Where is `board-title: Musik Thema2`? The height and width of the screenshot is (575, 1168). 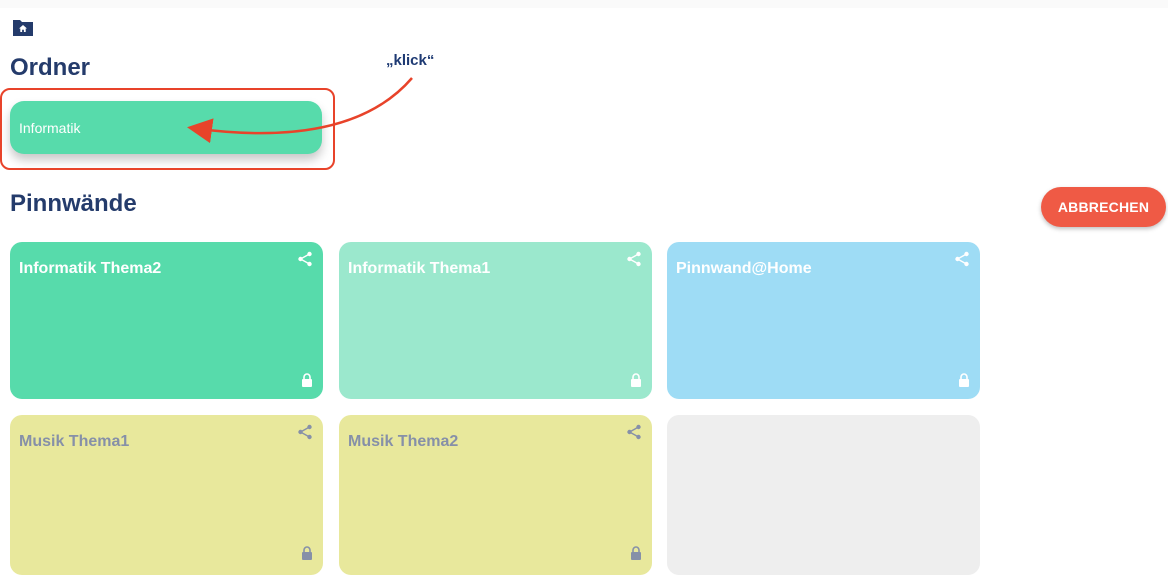
board-title: Musik Thema2 is located at coordinates (403, 441).